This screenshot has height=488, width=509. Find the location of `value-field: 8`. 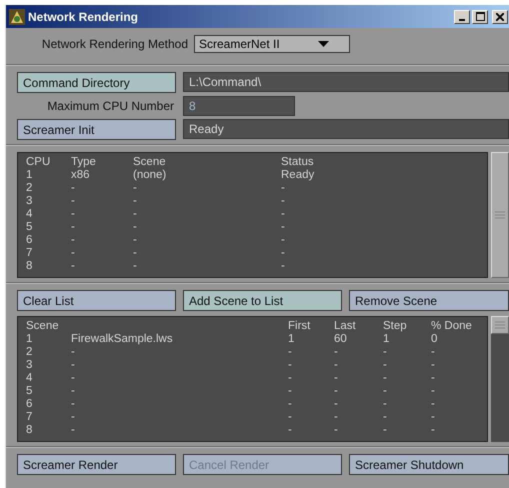

value-field: 8 is located at coordinates (239, 106).